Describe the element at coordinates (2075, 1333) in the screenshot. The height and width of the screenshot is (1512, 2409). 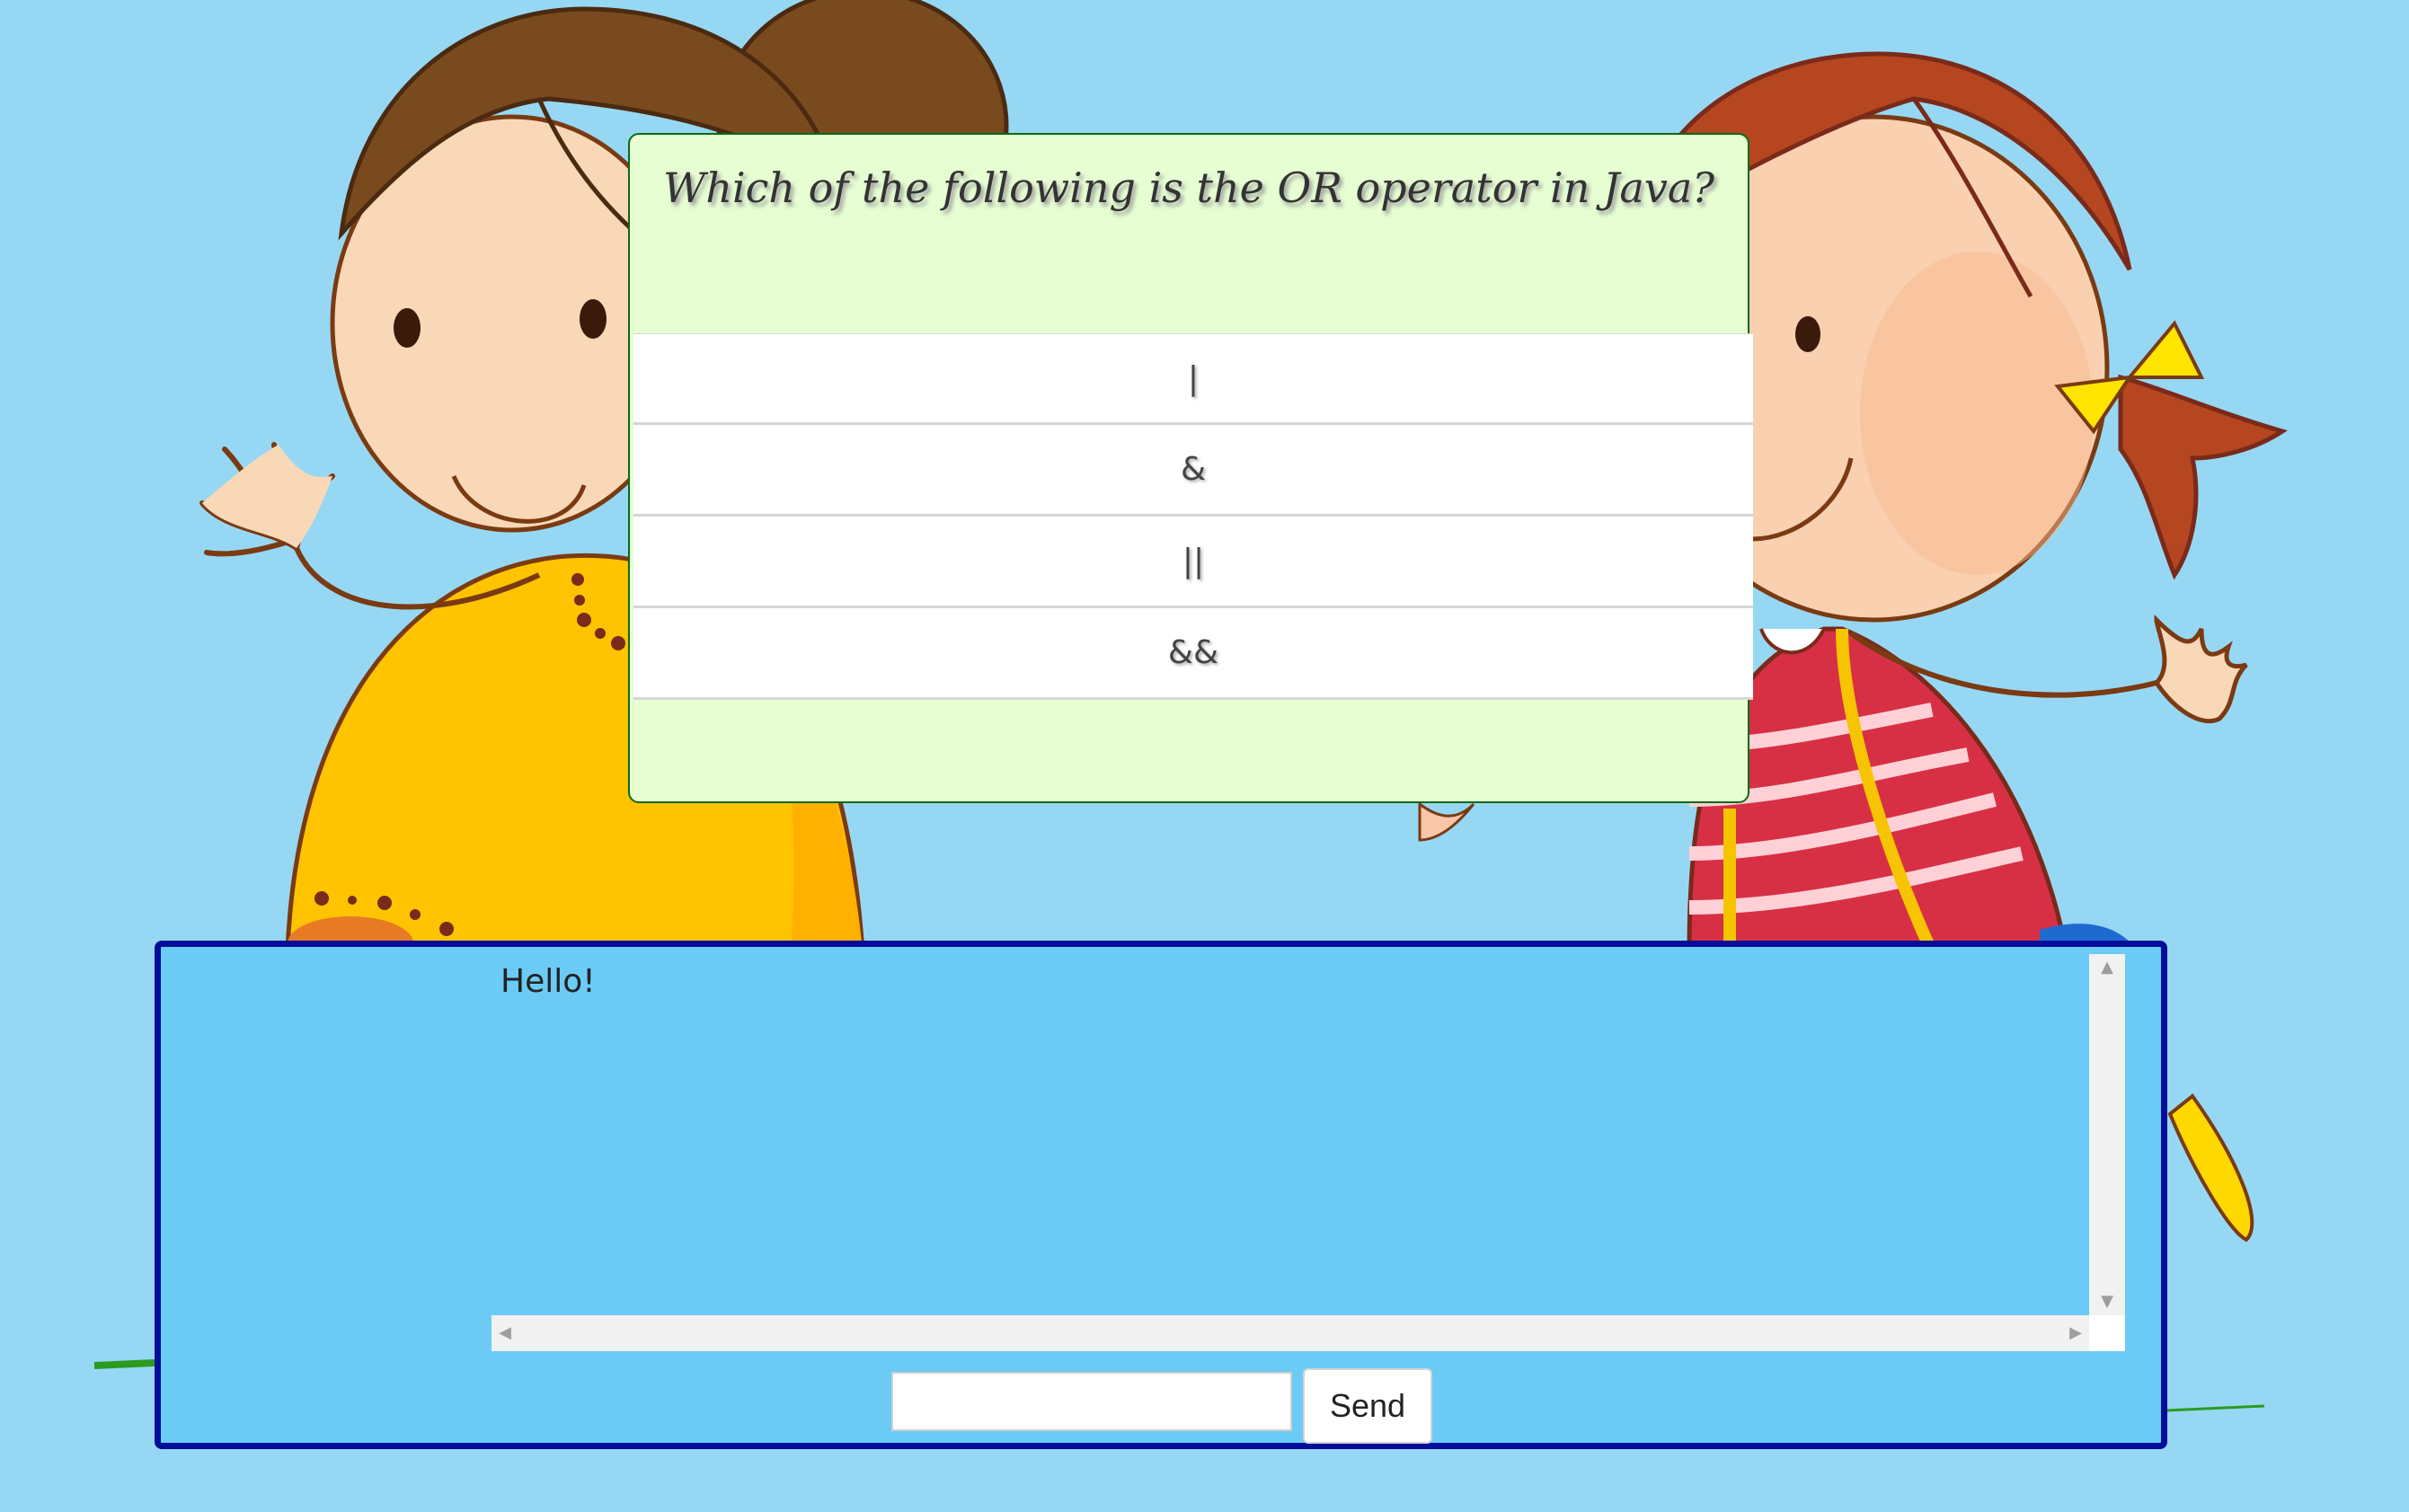
I see `scroll-right-arrow-icon: ▶` at that location.